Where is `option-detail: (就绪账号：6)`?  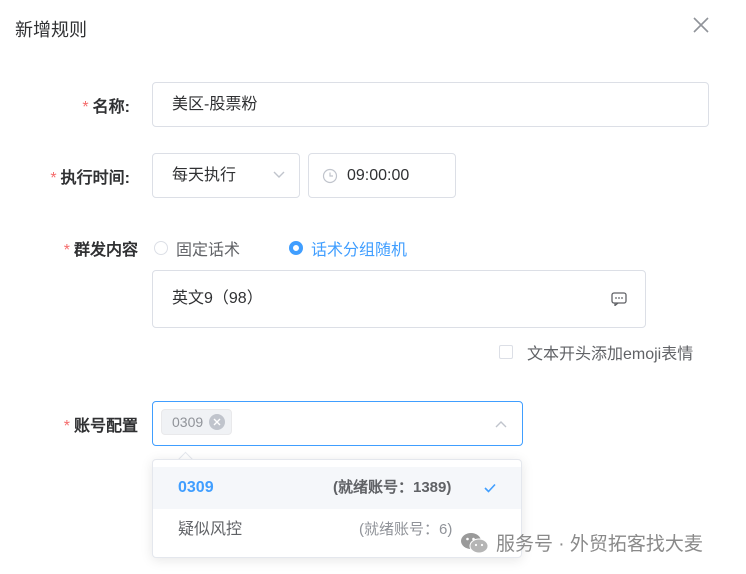 option-detail: (就绪账号：6) is located at coordinates (406, 529).